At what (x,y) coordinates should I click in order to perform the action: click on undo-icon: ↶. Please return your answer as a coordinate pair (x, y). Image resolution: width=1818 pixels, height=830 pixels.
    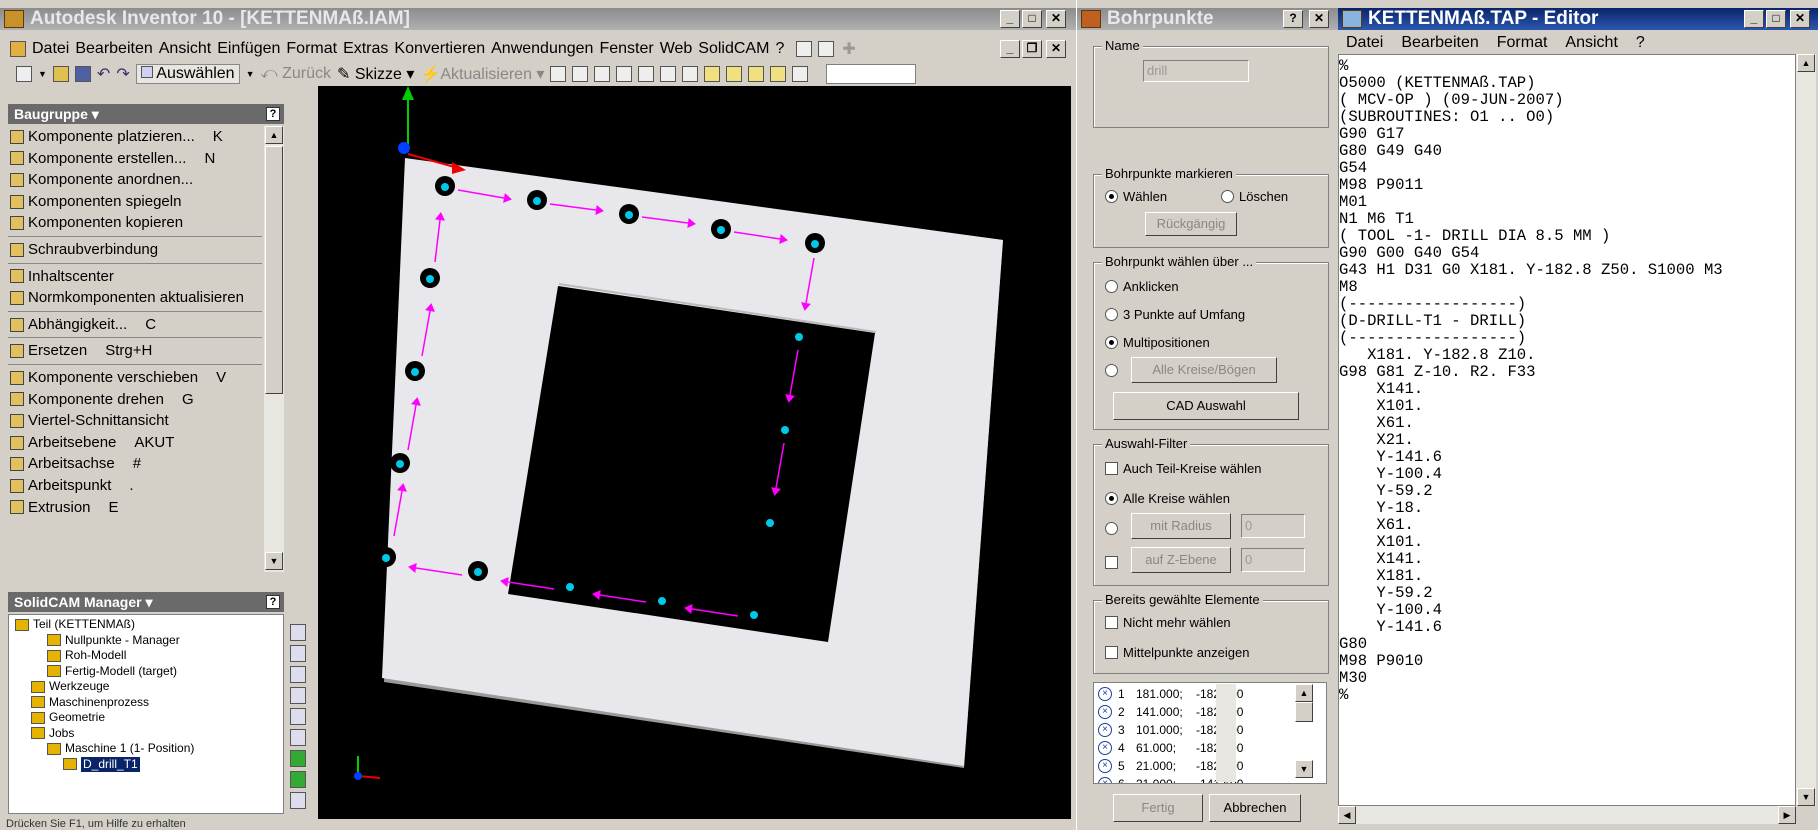
    Looking at the image, I should click on (103, 74).